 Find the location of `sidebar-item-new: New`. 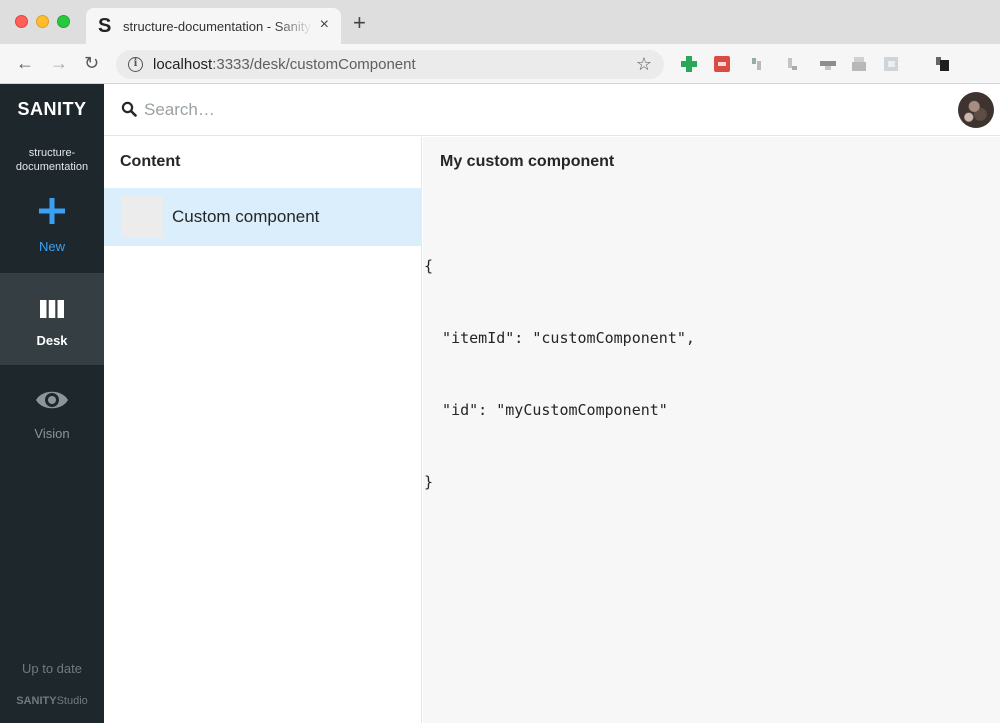

sidebar-item-new: New is located at coordinates (52, 228).